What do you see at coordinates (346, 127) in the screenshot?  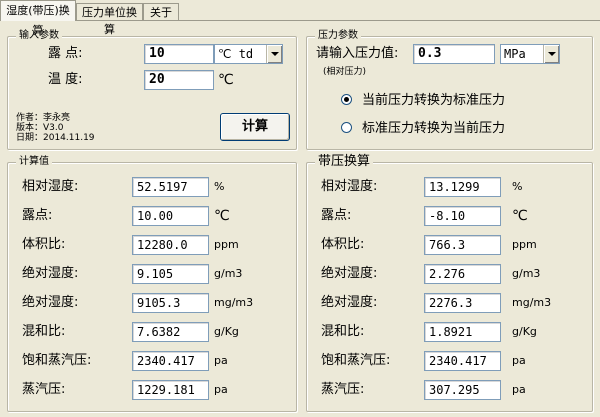 I see `radio-unselected-icon` at bounding box center [346, 127].